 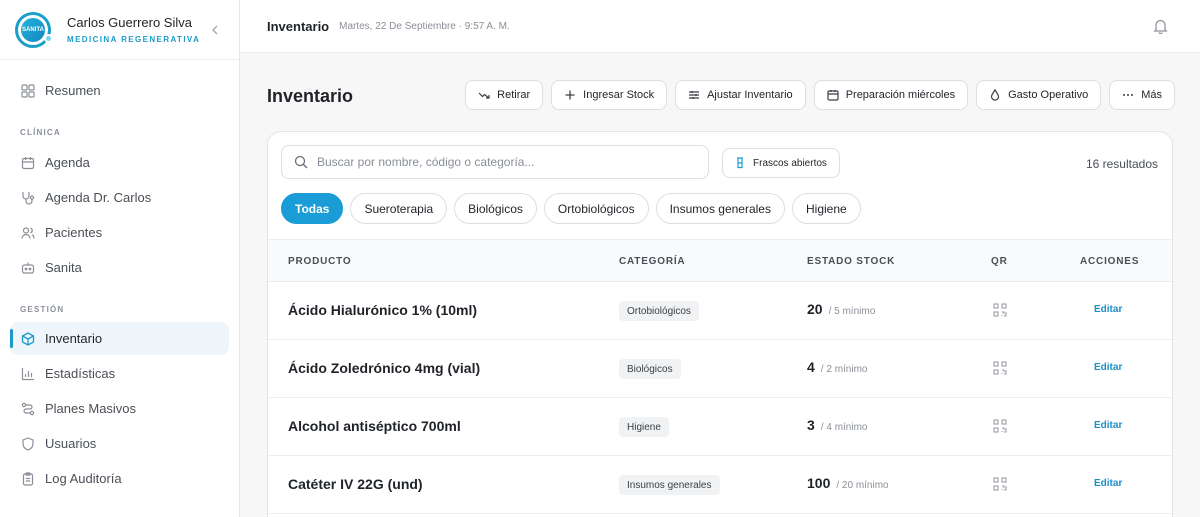 What do you see at coordinates (27, 338) in the screenshot?
I see `box-icon` at bounding box center [27, 338].